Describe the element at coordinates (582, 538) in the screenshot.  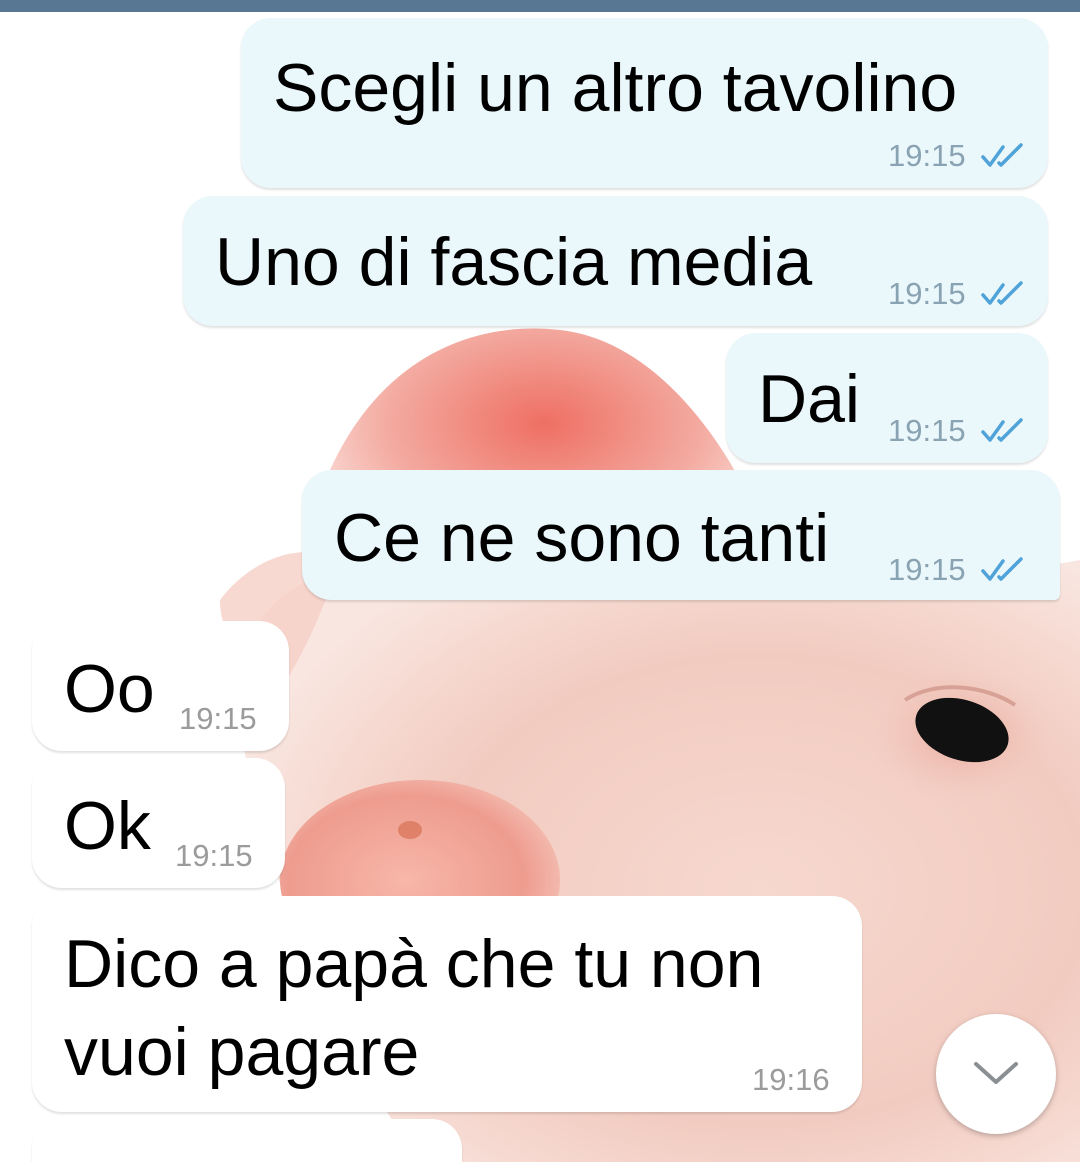
I see `message-text: Ce ne sono tanti` at that location.